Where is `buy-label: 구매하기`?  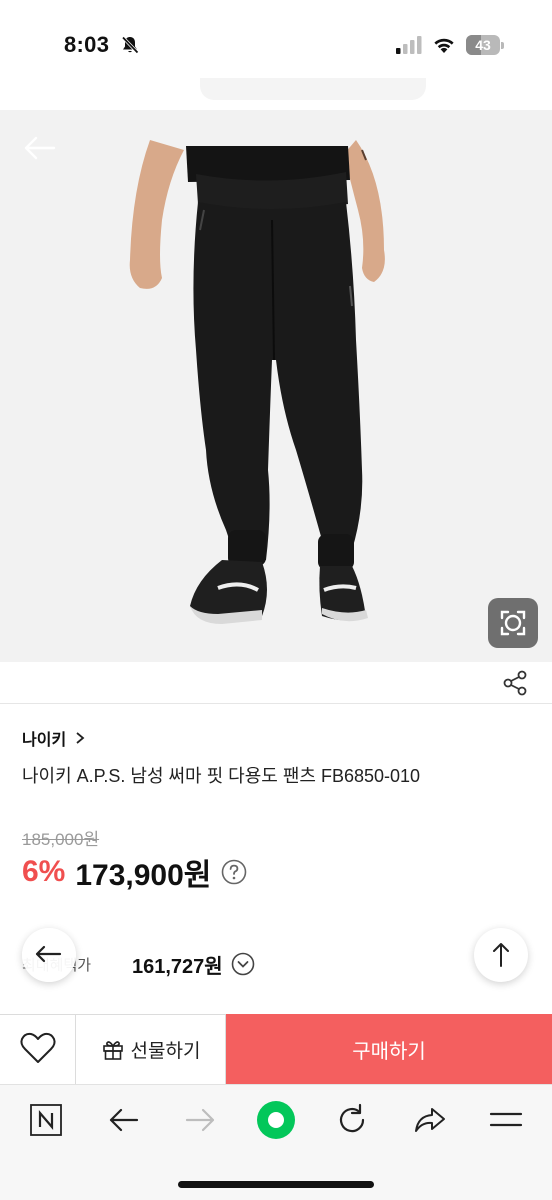 buy-label: 구매하기 is located at coordinates (389, 1051).